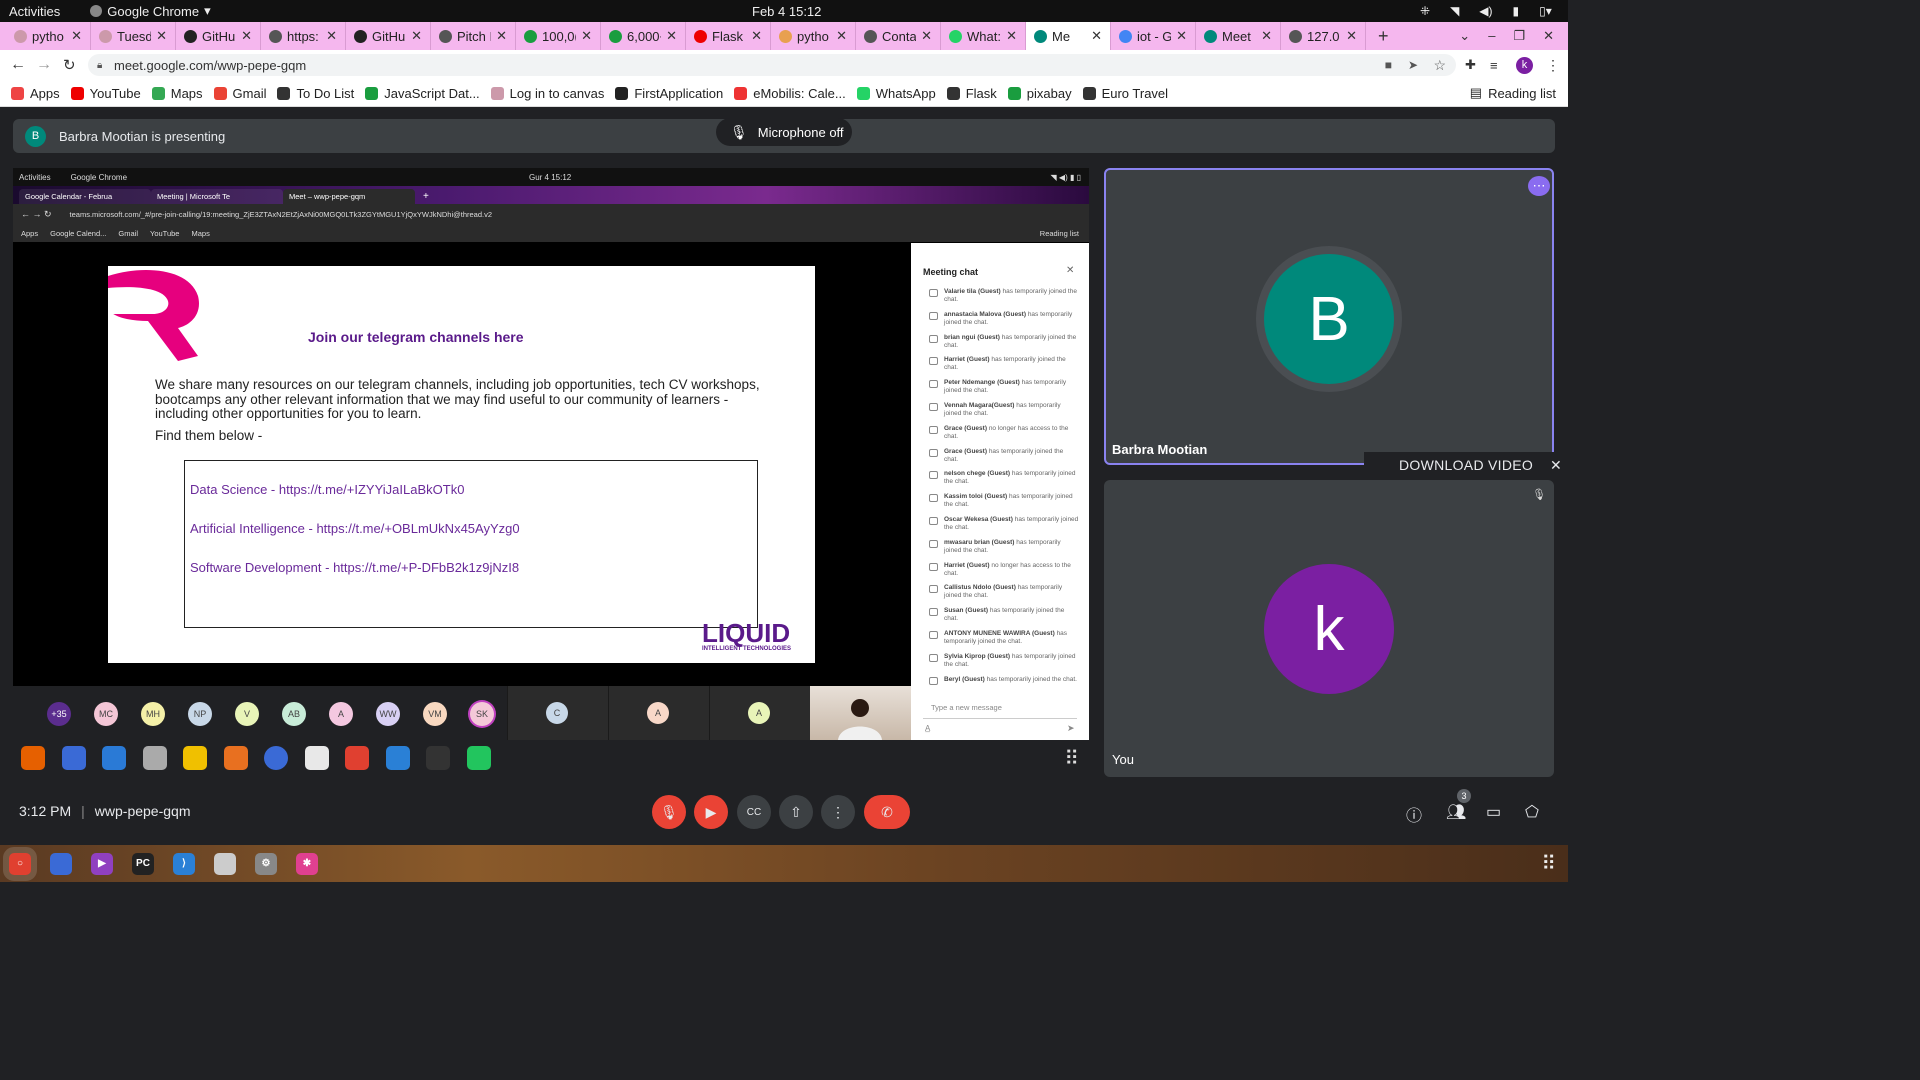 This screenshot has width=1920, height=1080. I want to click on bookmark-item: To Do List, so click(315, 93).